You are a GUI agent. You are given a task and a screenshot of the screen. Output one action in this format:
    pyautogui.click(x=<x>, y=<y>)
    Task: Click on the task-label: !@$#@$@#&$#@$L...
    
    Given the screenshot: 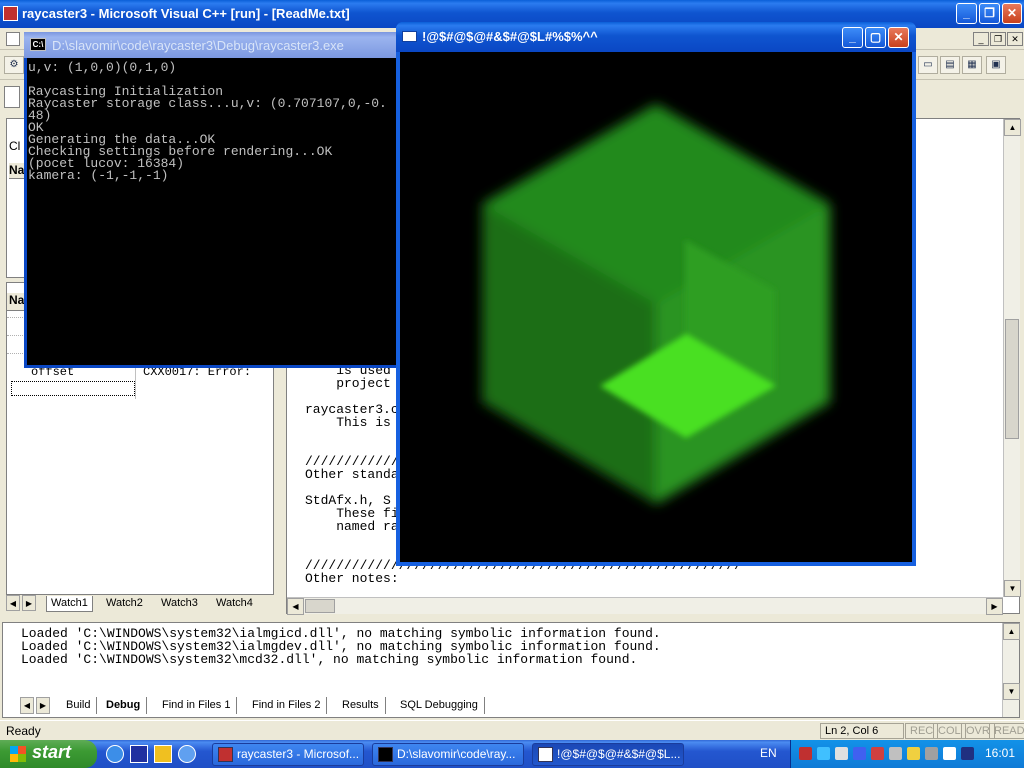 What is the action you would take?
    pyautogui.click(x=619, y=754)
    